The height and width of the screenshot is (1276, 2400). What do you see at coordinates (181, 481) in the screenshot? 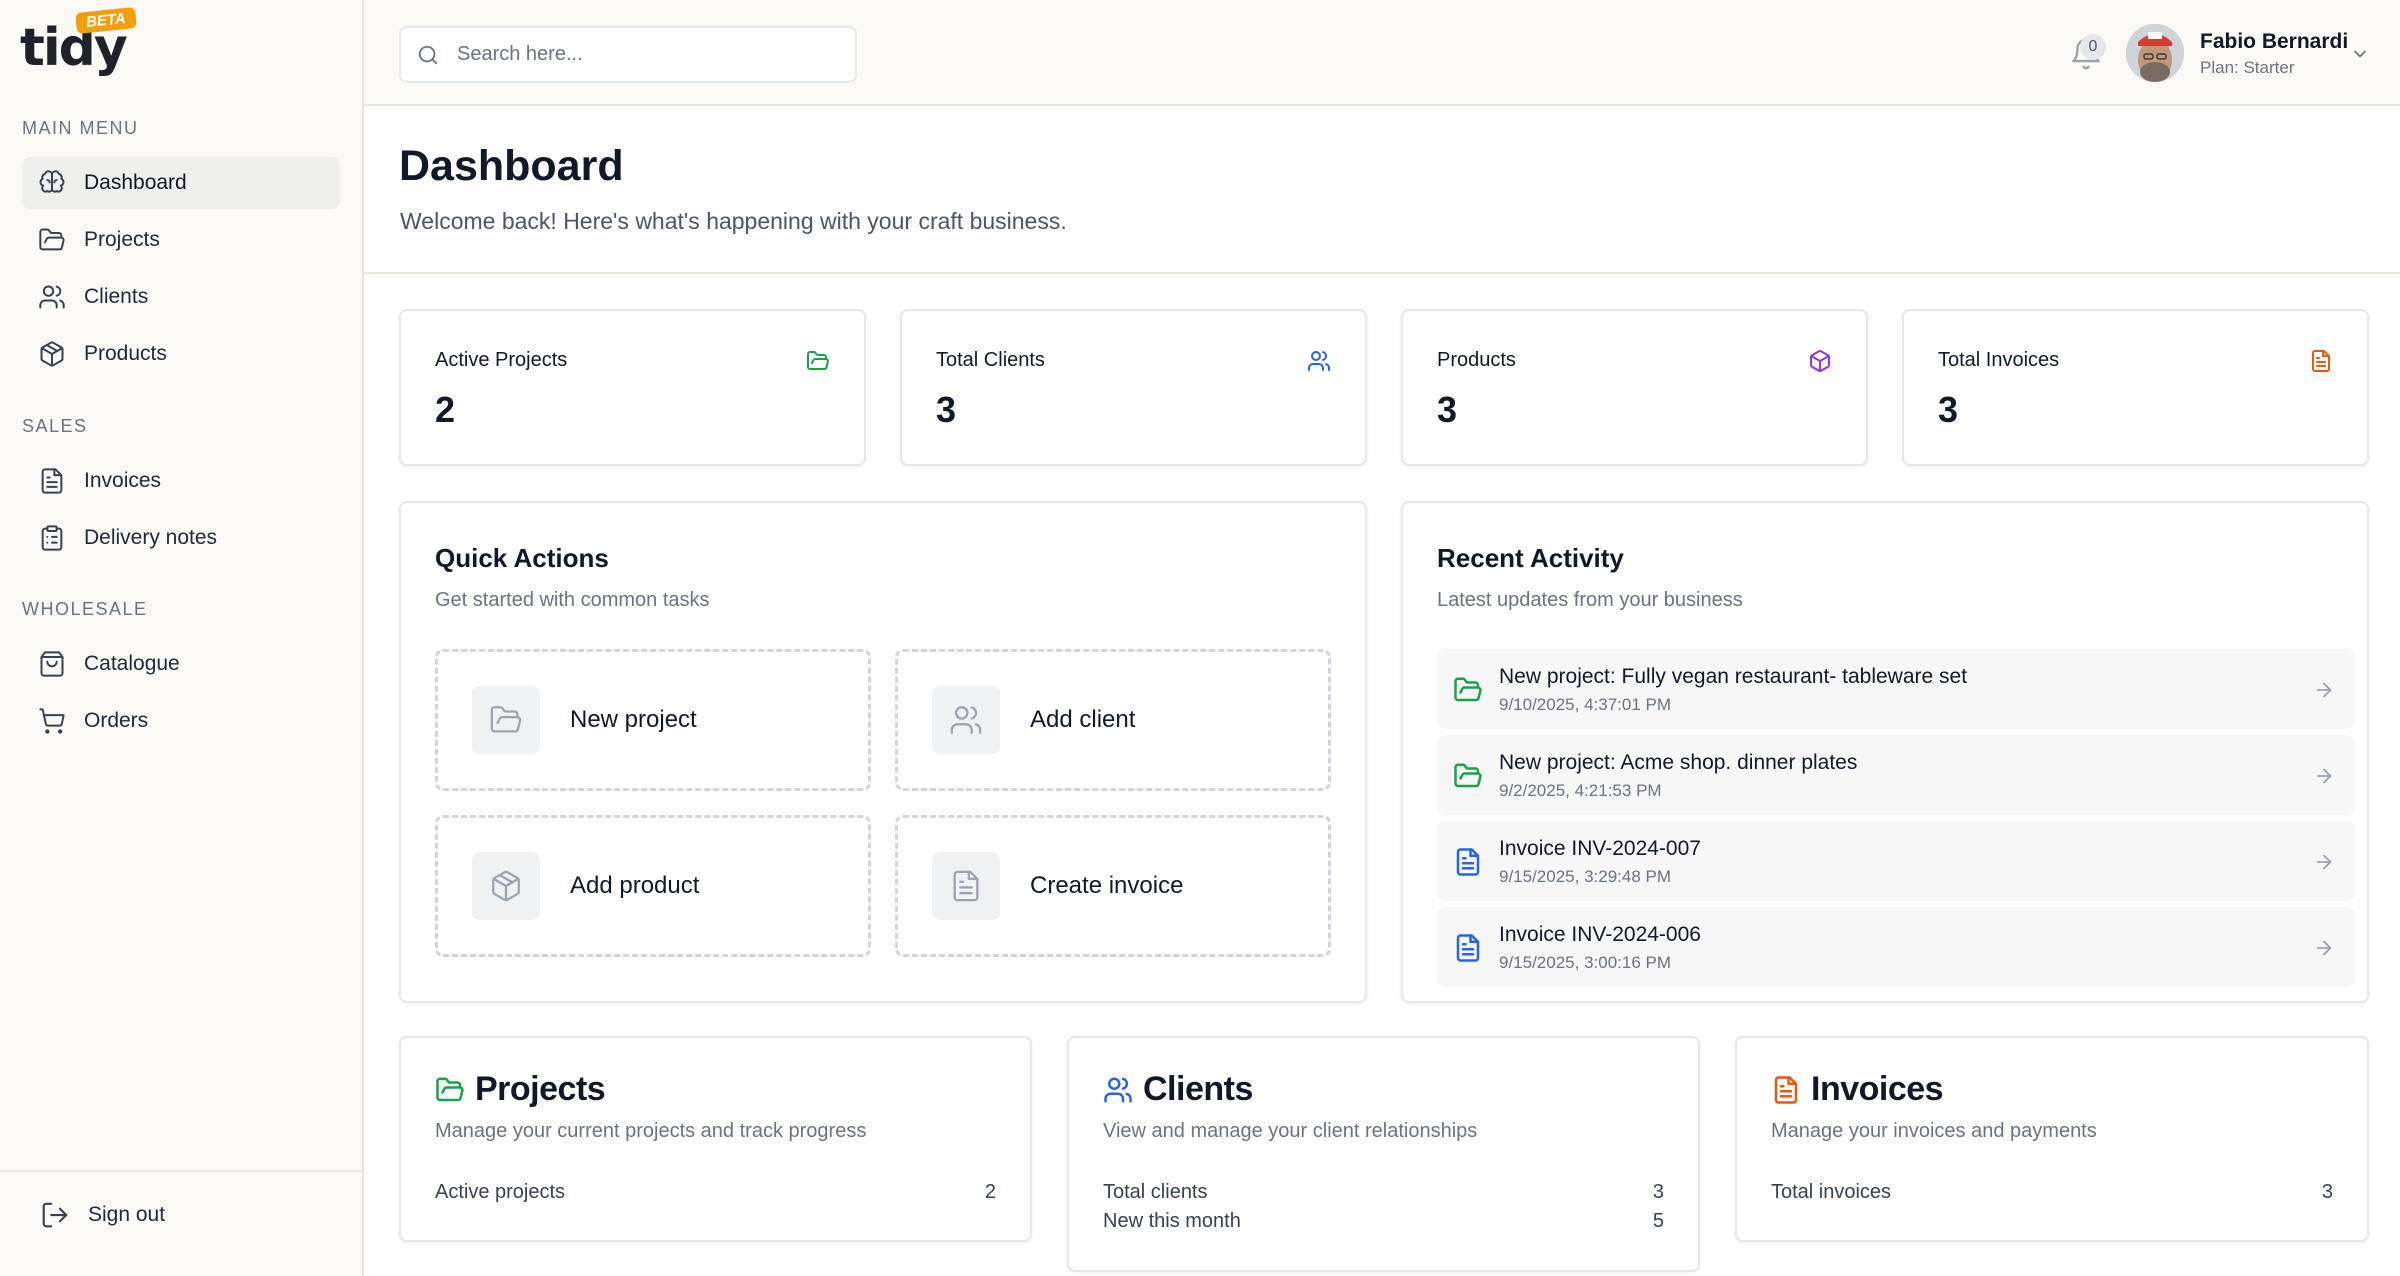
I see `sidebar-item-invoices: Invoices` at bounding box center [181, 481].